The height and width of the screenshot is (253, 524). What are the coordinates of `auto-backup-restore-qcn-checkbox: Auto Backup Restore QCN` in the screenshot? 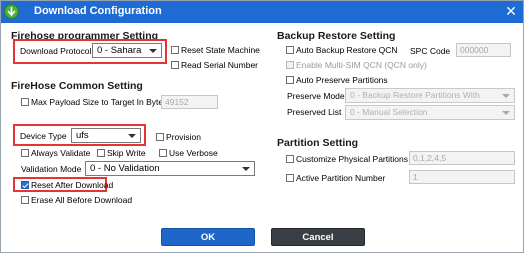 It's located at (342, 50).